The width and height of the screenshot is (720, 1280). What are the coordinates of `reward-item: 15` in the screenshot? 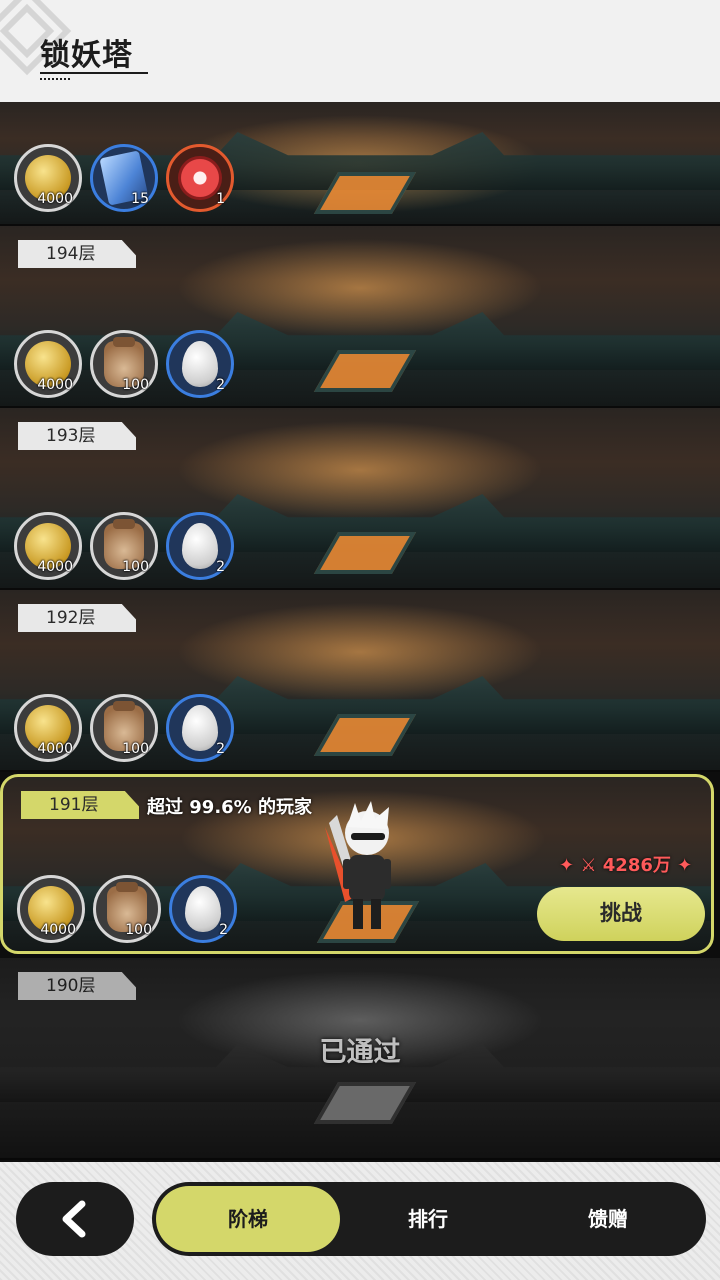 It's located at (124, 178).